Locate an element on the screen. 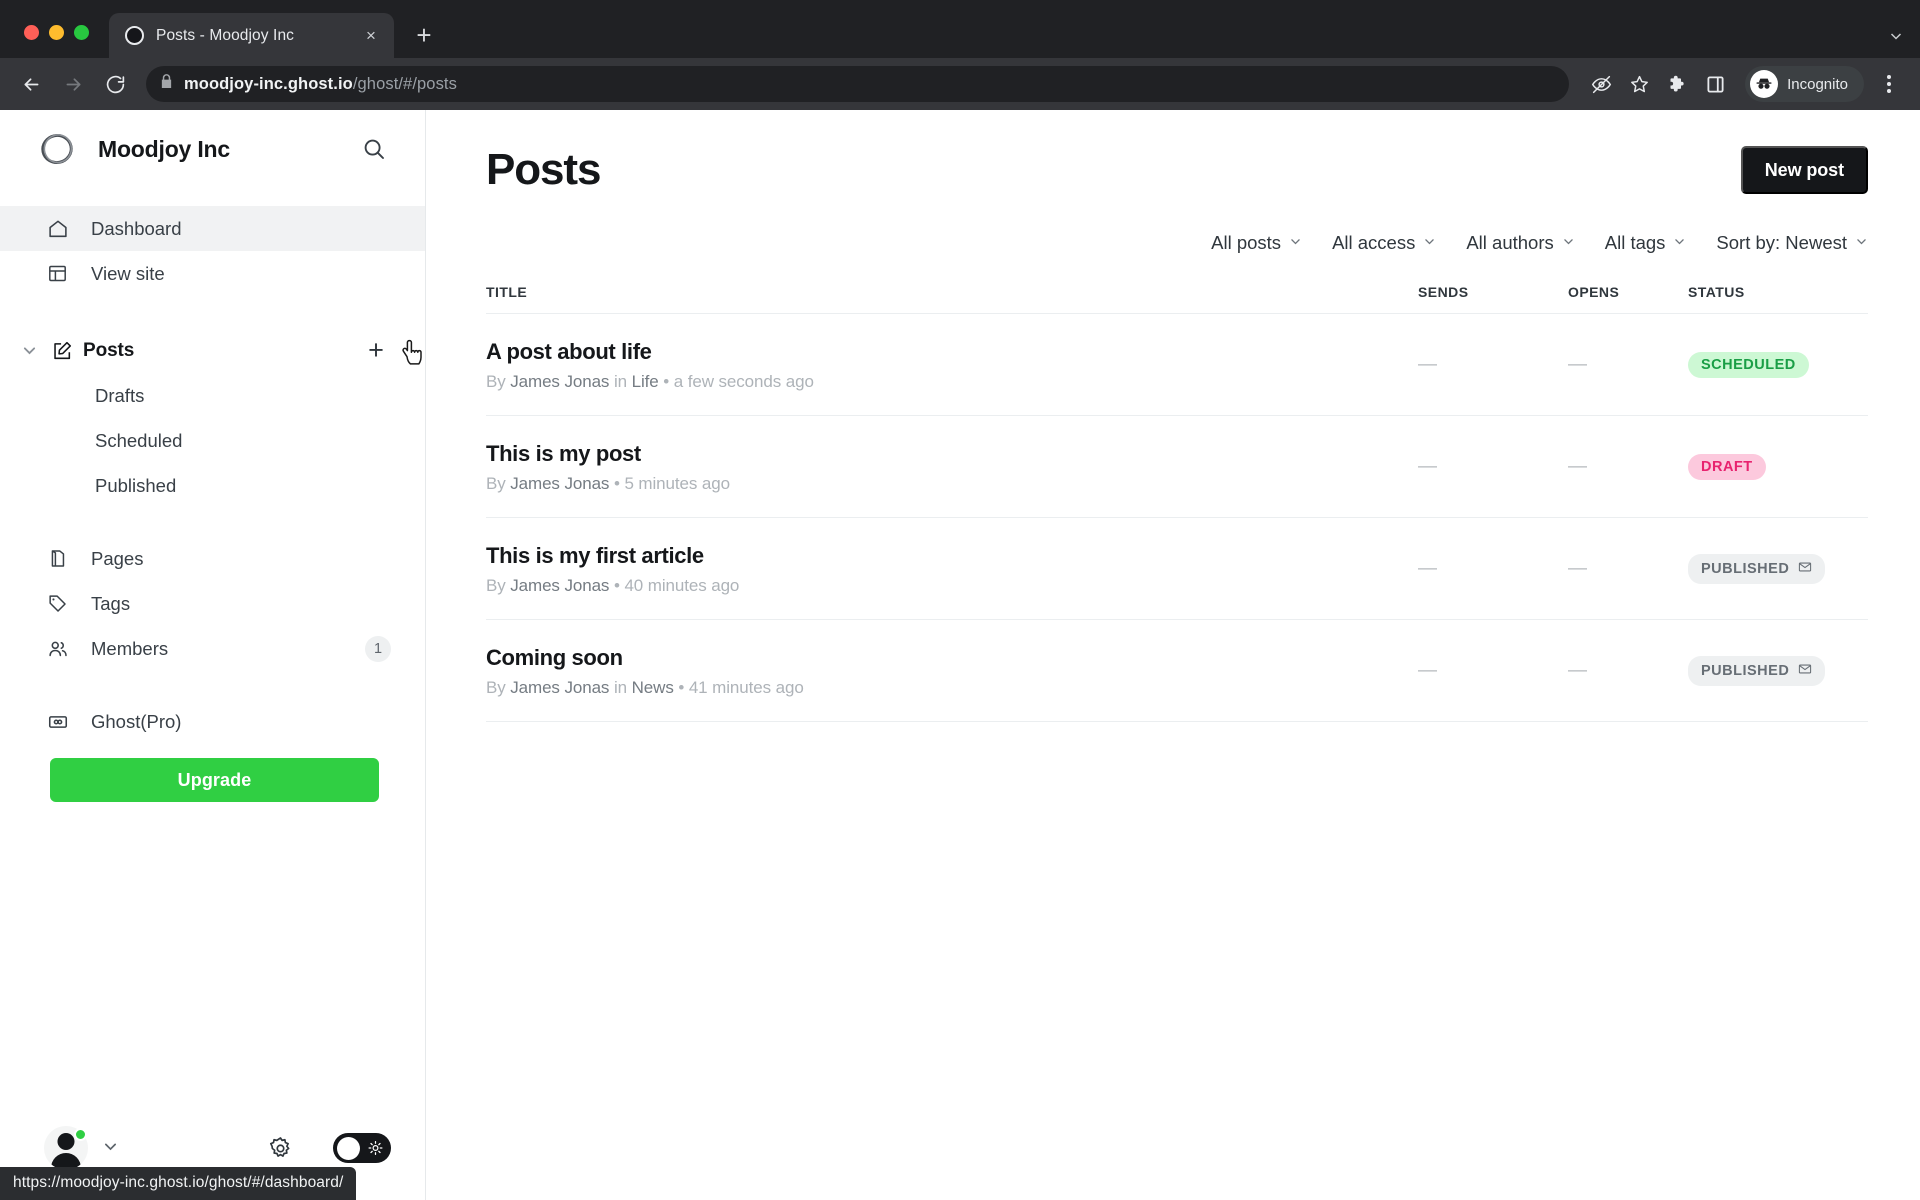  sidebar-subitem-label: Drafts is located at coordinates (120, 395).